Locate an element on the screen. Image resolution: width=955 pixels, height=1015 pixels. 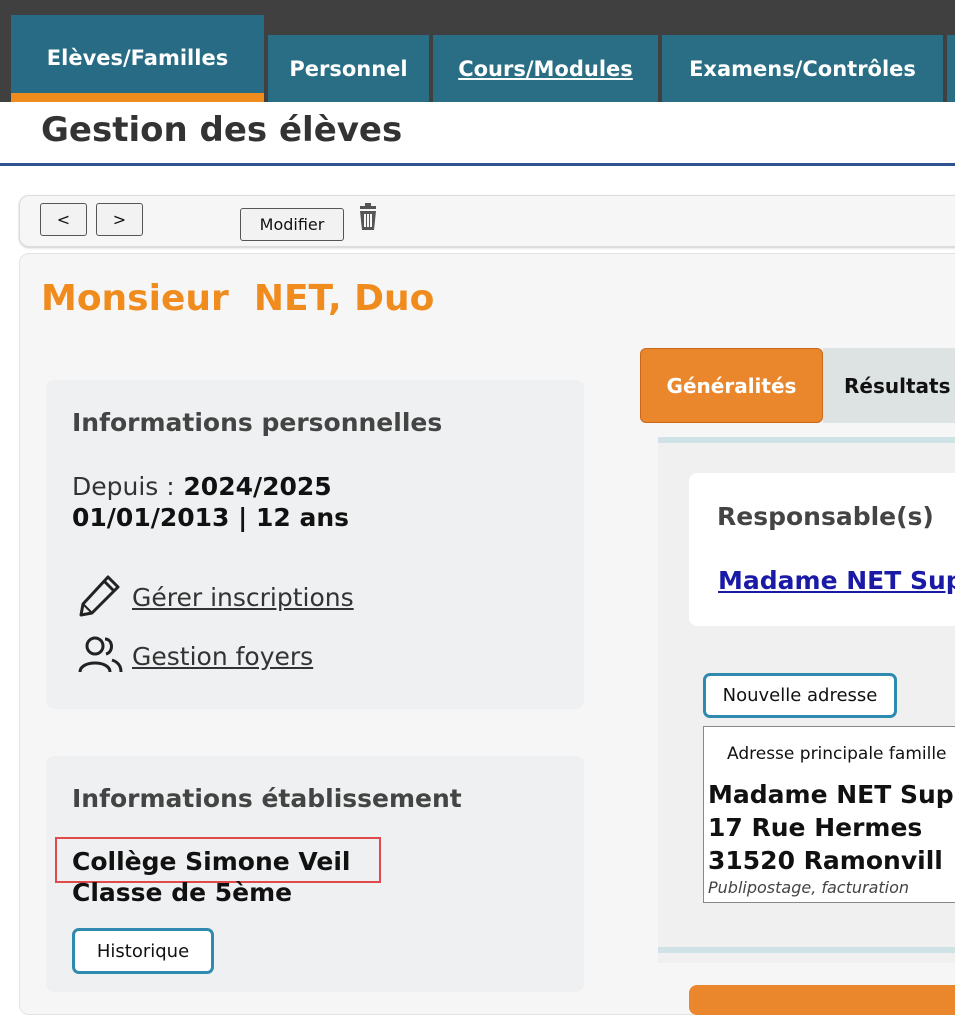
tab-resultats: Résultats is located at coordinates (889, 385).